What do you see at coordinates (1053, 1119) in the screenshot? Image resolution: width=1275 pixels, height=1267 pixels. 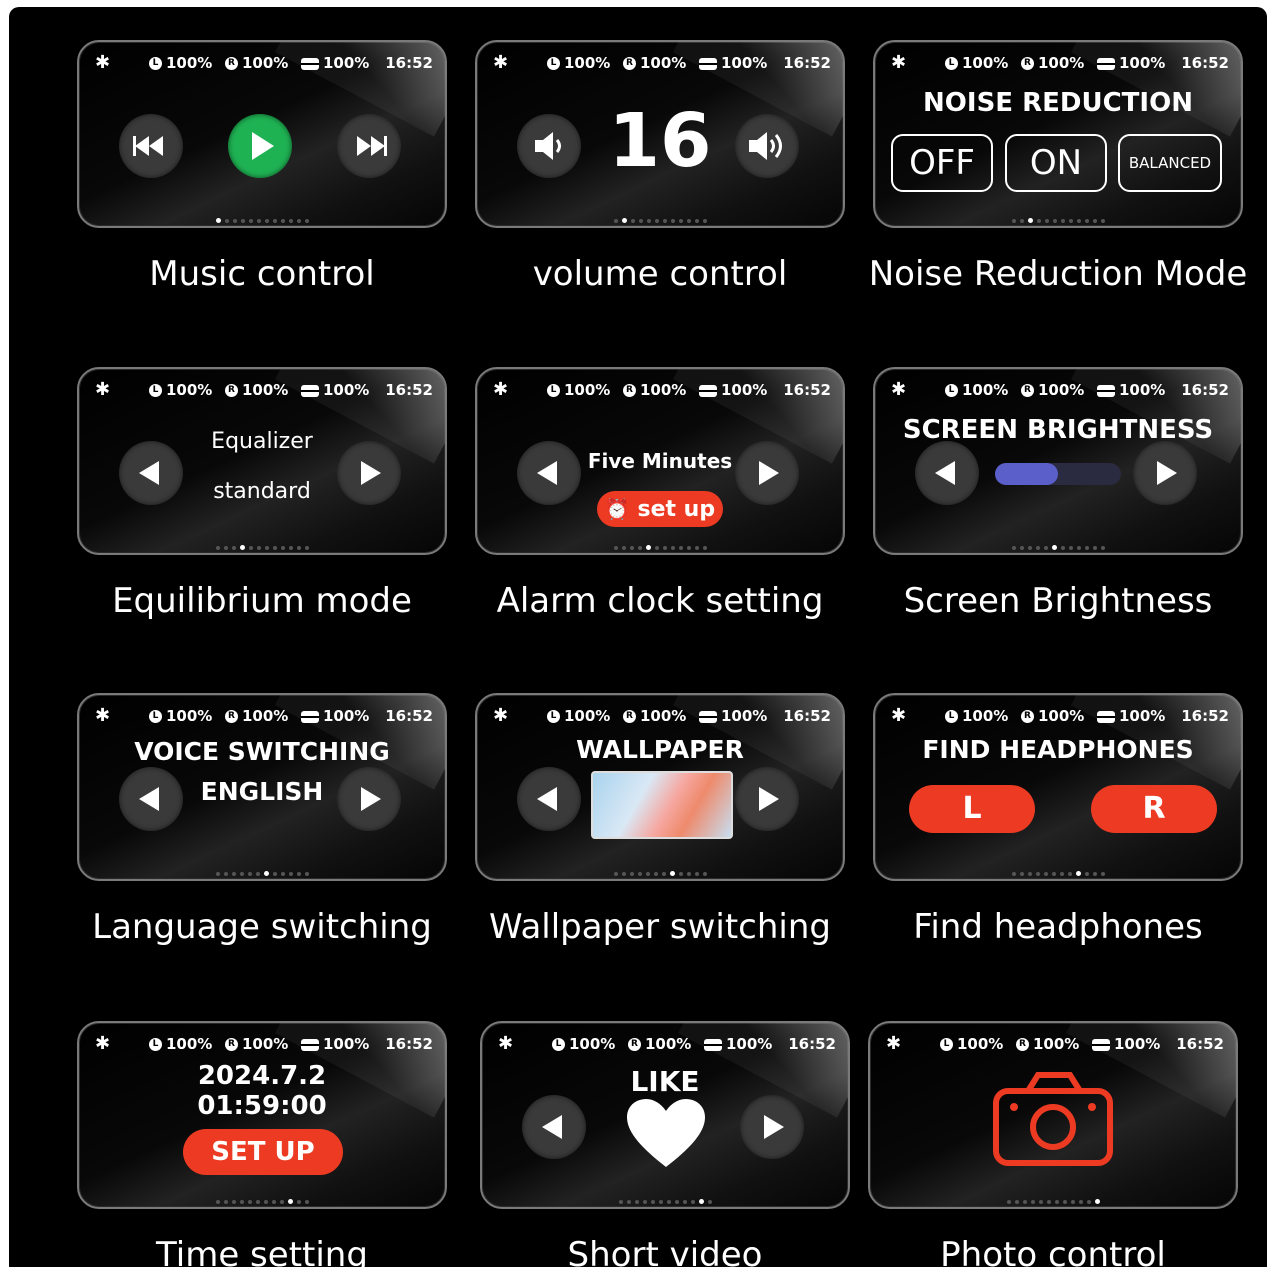 I see `camera-icon` at bounding box center [1053, 1119].